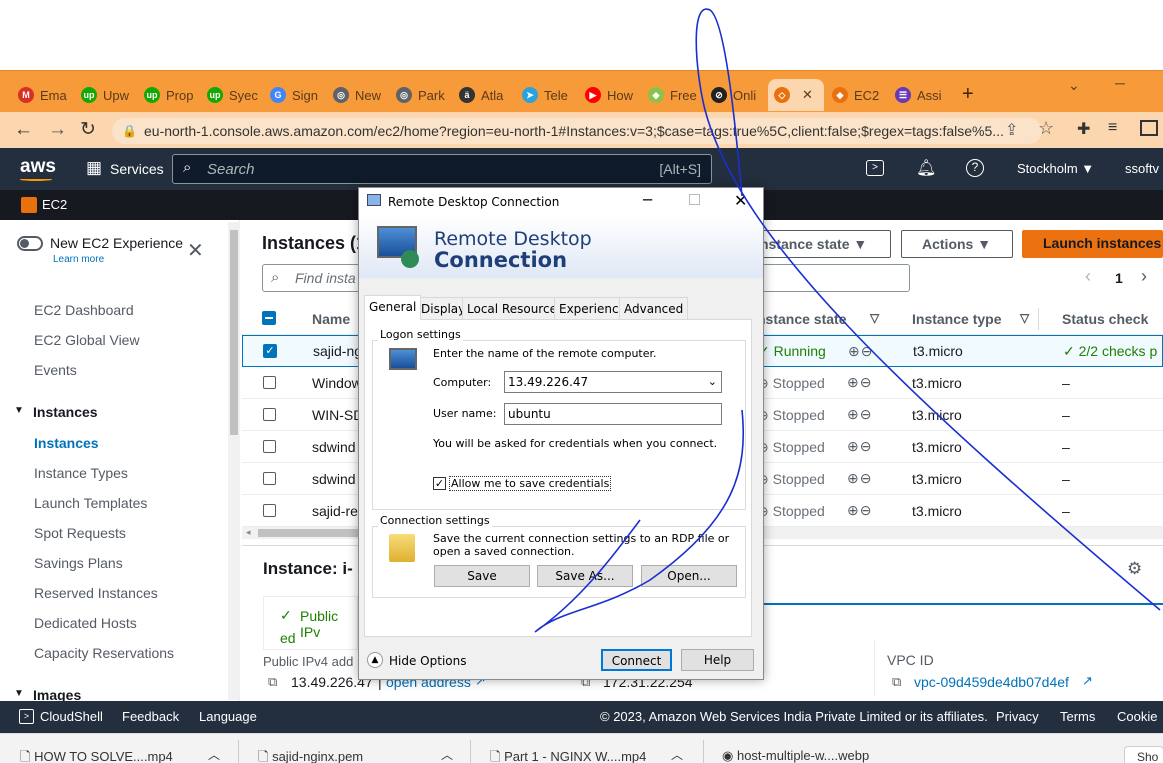  Describe the element at coordinates (393, 307) in the screenshot. I see `tab-general: General` at that location.